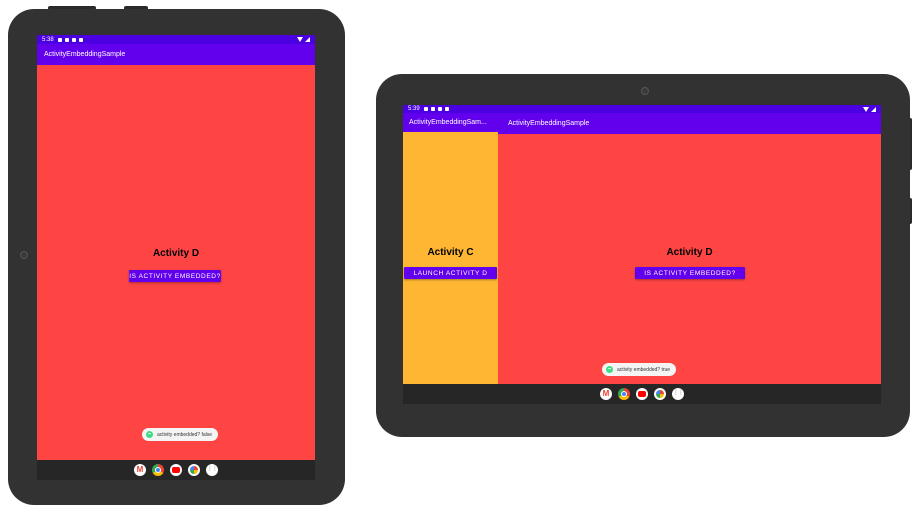 Image resolution: width=917 pixels, height=511 pixels. I want to click on toast-text: activity embedded? false, so click(185, 434).